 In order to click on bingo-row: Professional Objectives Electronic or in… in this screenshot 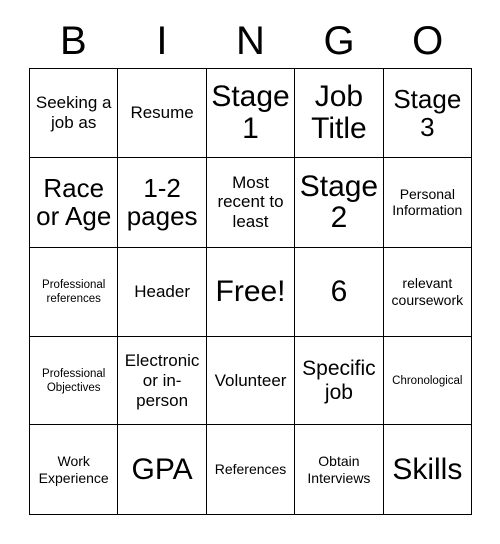, I will do `click(251, 381)`.